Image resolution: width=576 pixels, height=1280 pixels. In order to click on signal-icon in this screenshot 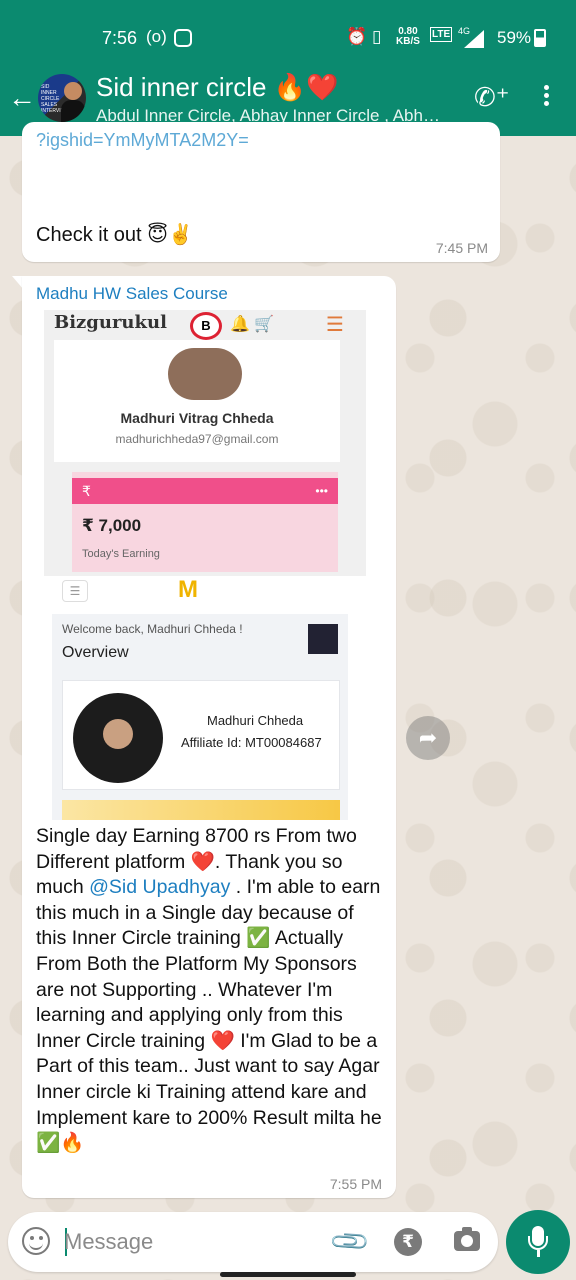, I will do `click(474, 39)`.